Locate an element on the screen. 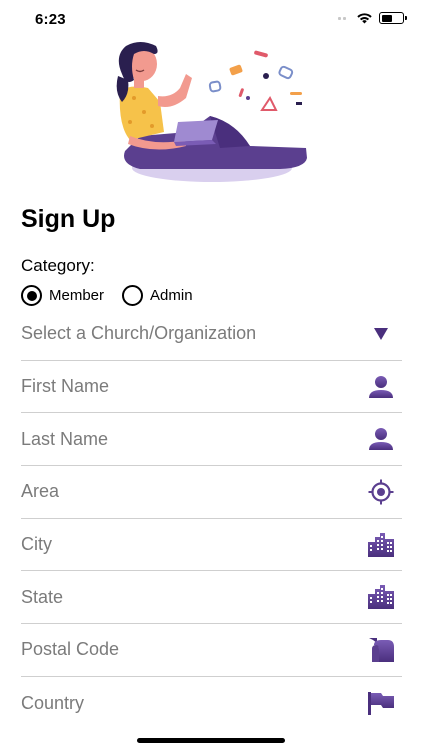  radio-admin-circle is located at coordinates (133, 295).